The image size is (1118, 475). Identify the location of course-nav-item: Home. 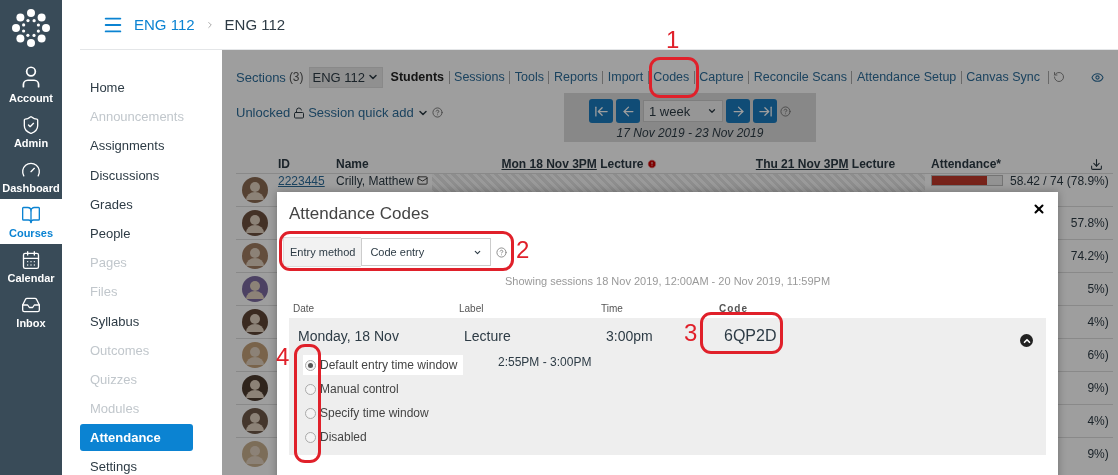
(136, 87).